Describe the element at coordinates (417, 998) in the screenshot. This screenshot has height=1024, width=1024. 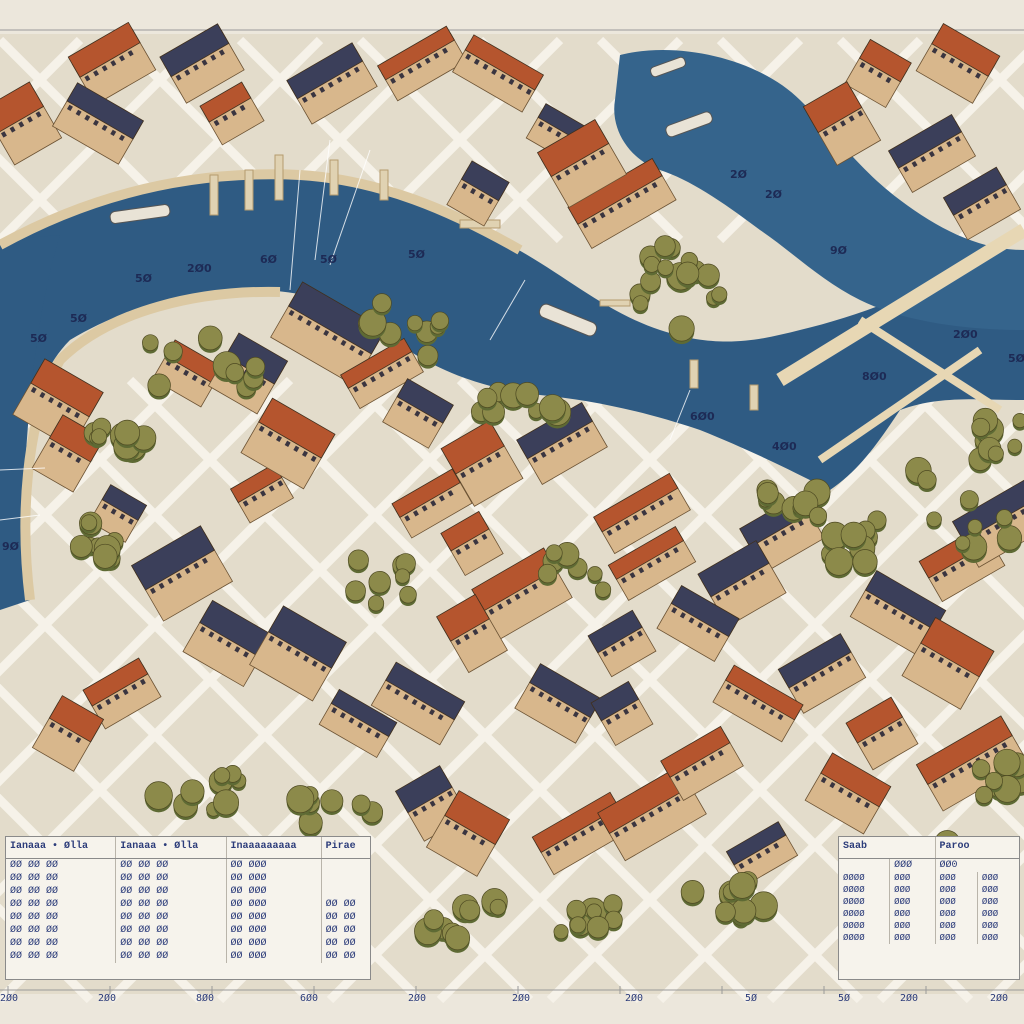
I see `scale-label: 2Ø0` at that location.